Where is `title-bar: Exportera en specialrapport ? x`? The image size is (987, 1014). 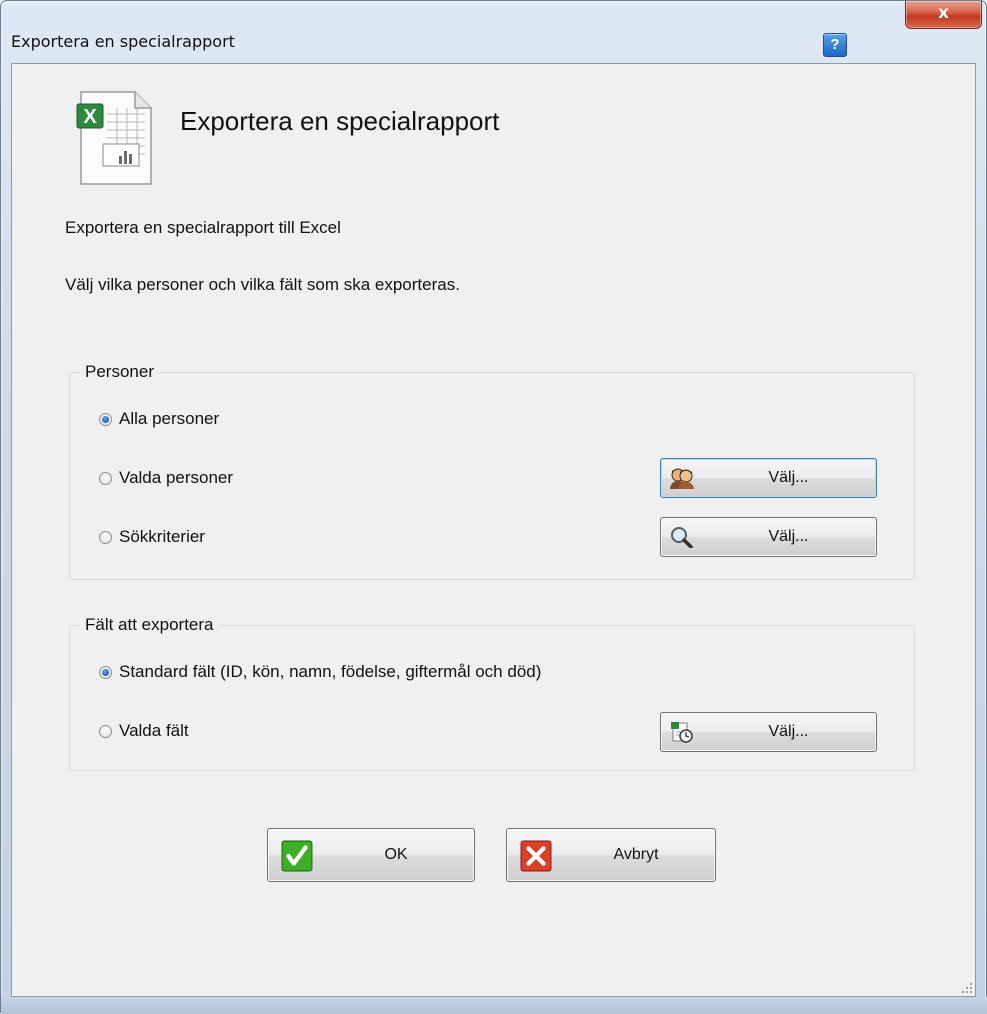
title-bar: Exportera en specialrapport ? x is located at coordinates (493, 32).